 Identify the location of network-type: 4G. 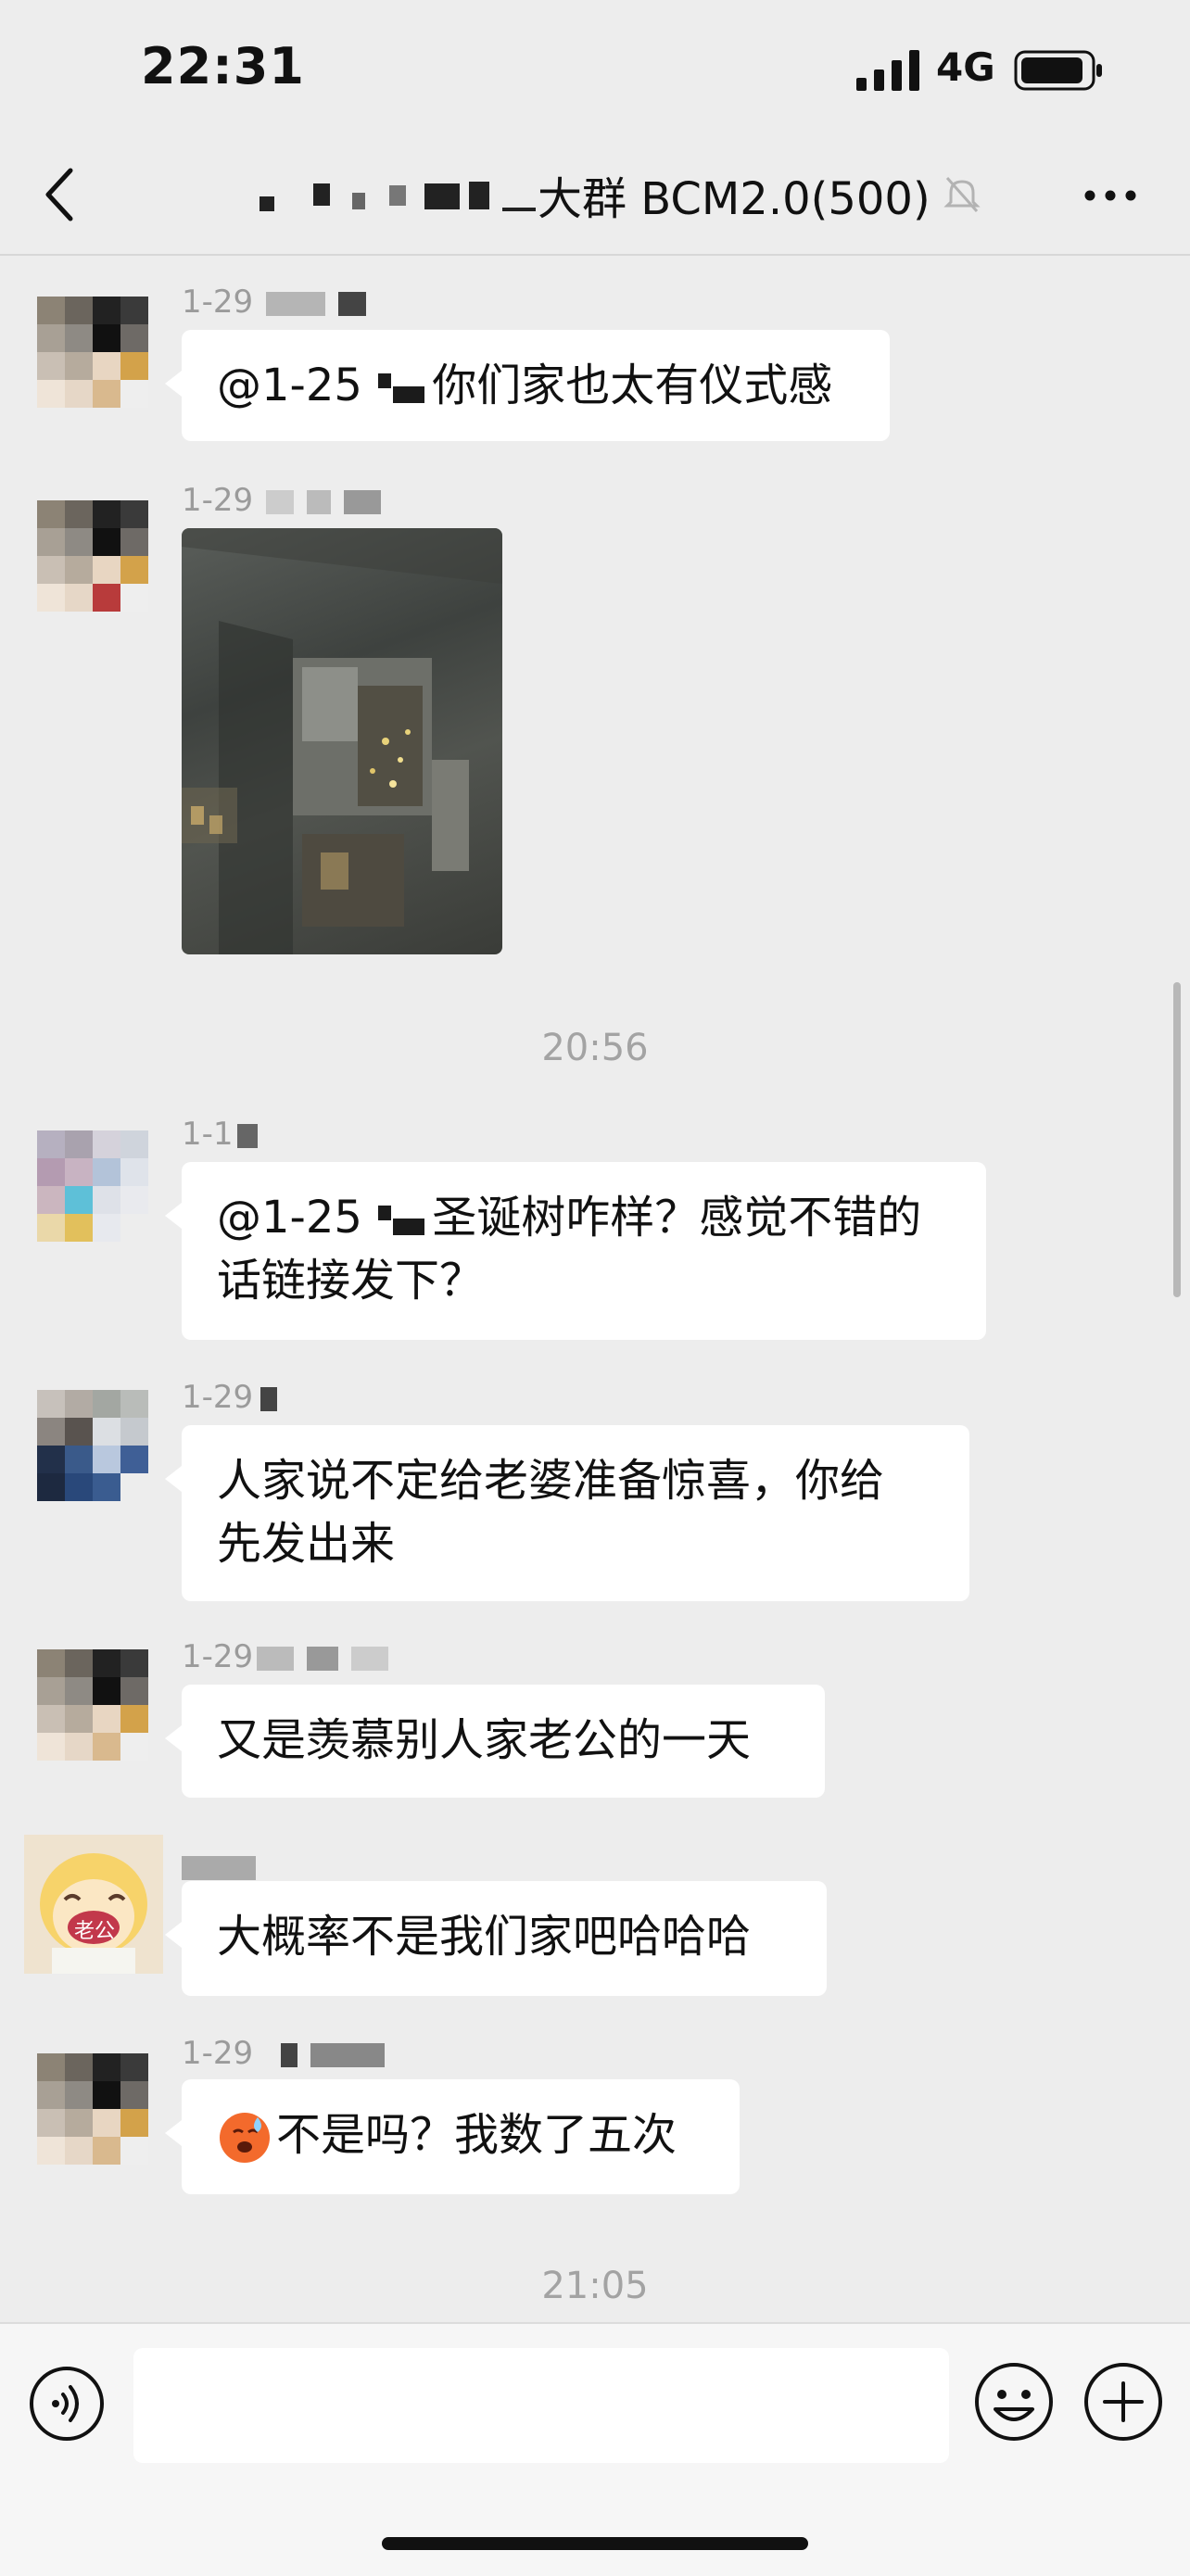
(965, 67).